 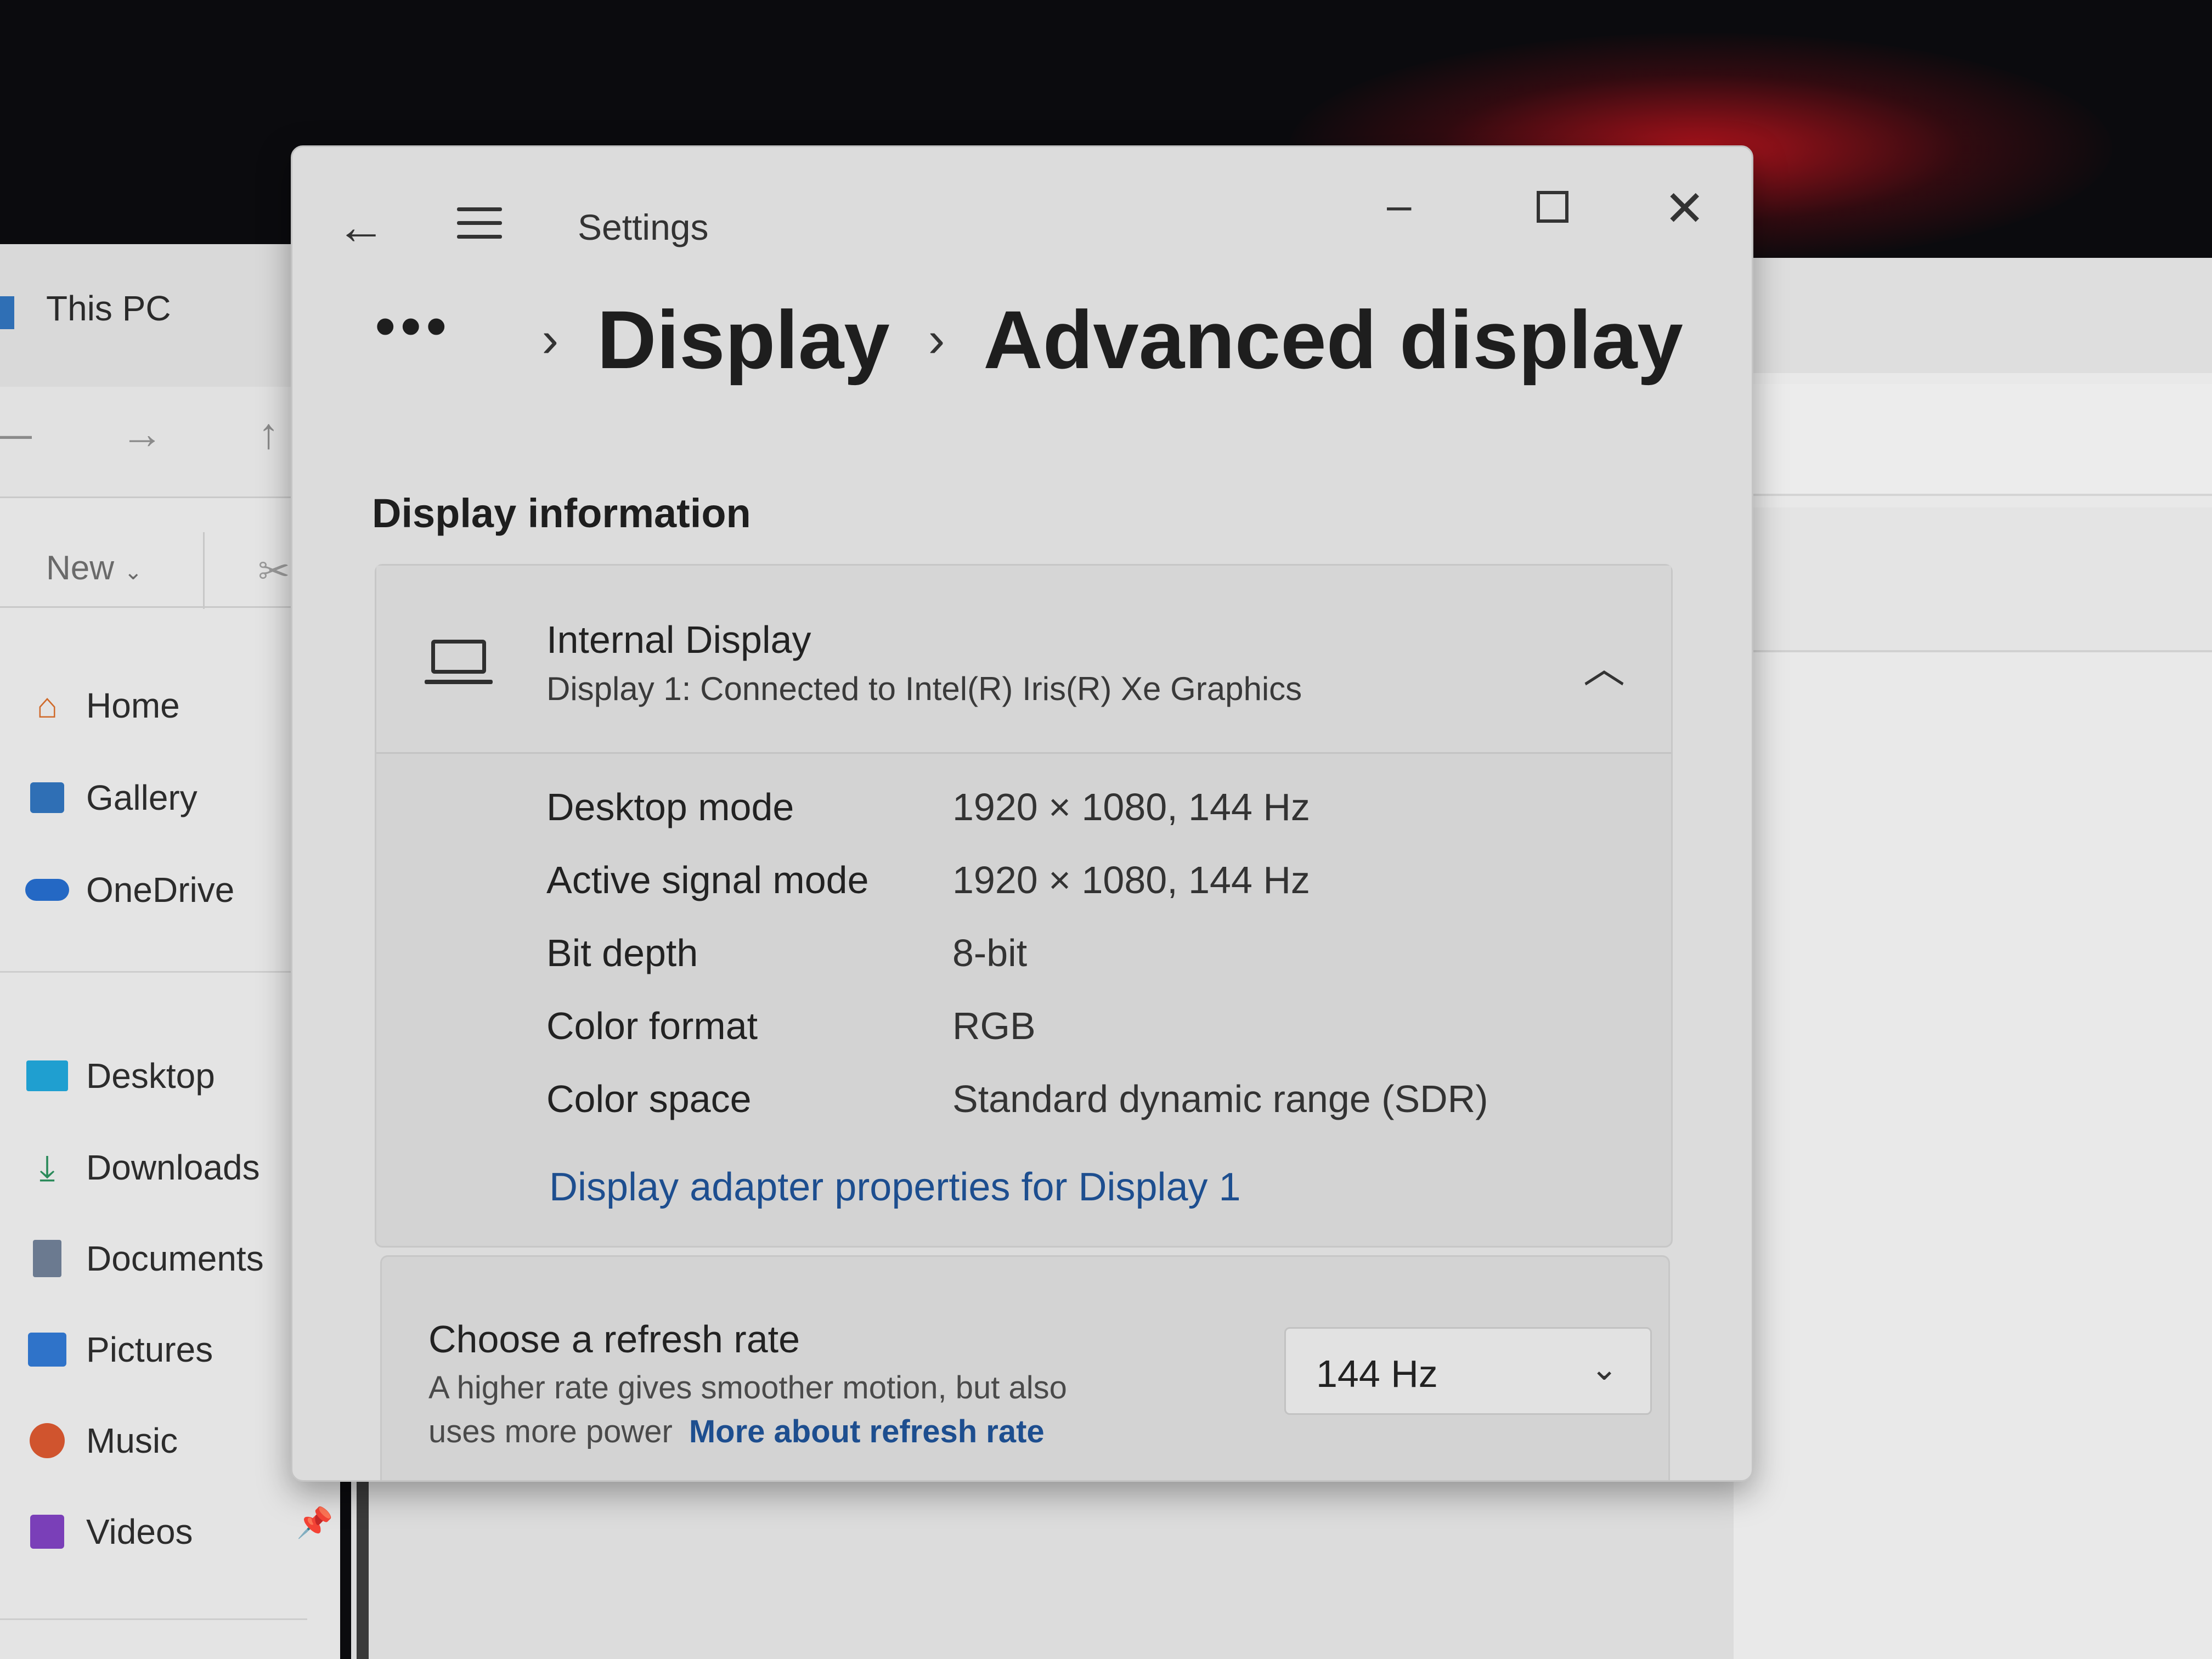 What do you see at coordinates (140, 1531) in the screenshot?
I see `nav-label: Videos` at bounding box center [140, 1531].